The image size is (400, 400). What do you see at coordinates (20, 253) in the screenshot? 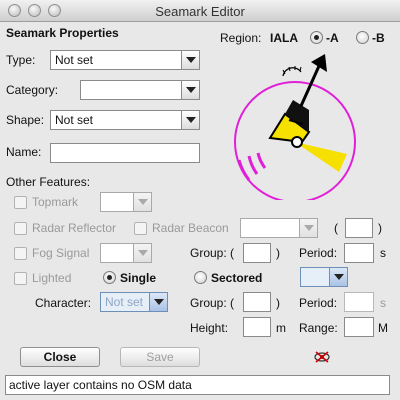
I see `fog-signal-checkbox` at bounding box center [20, 253].